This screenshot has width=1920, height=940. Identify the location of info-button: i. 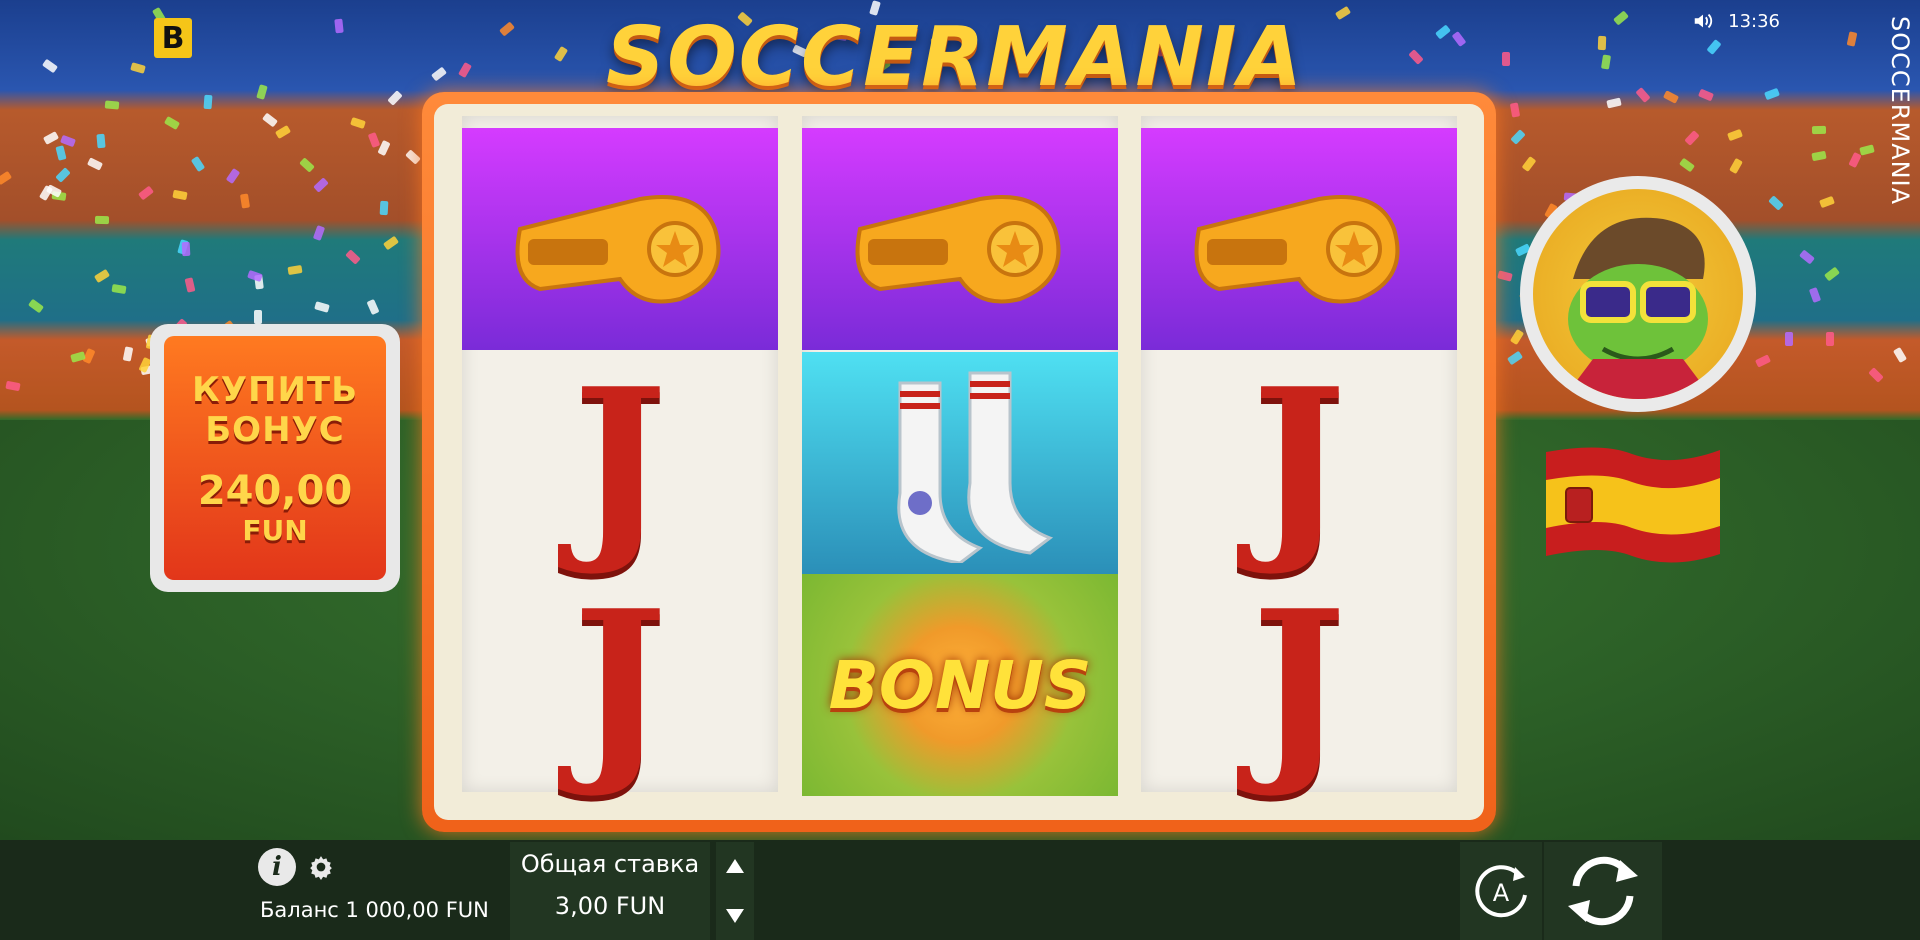
(277, 867).